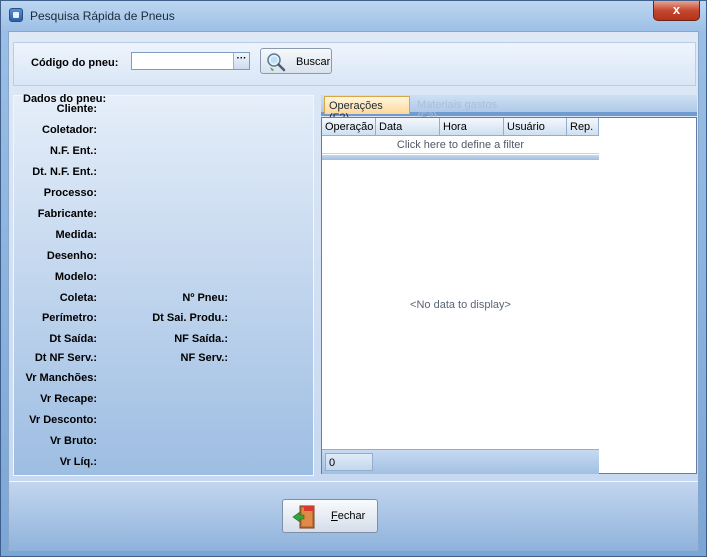  What do you see at coordinates (354, 64) in the screenshot?
I see `search-panel: Código do pneu: ··· Buscar` at bounding box center [354, 64].